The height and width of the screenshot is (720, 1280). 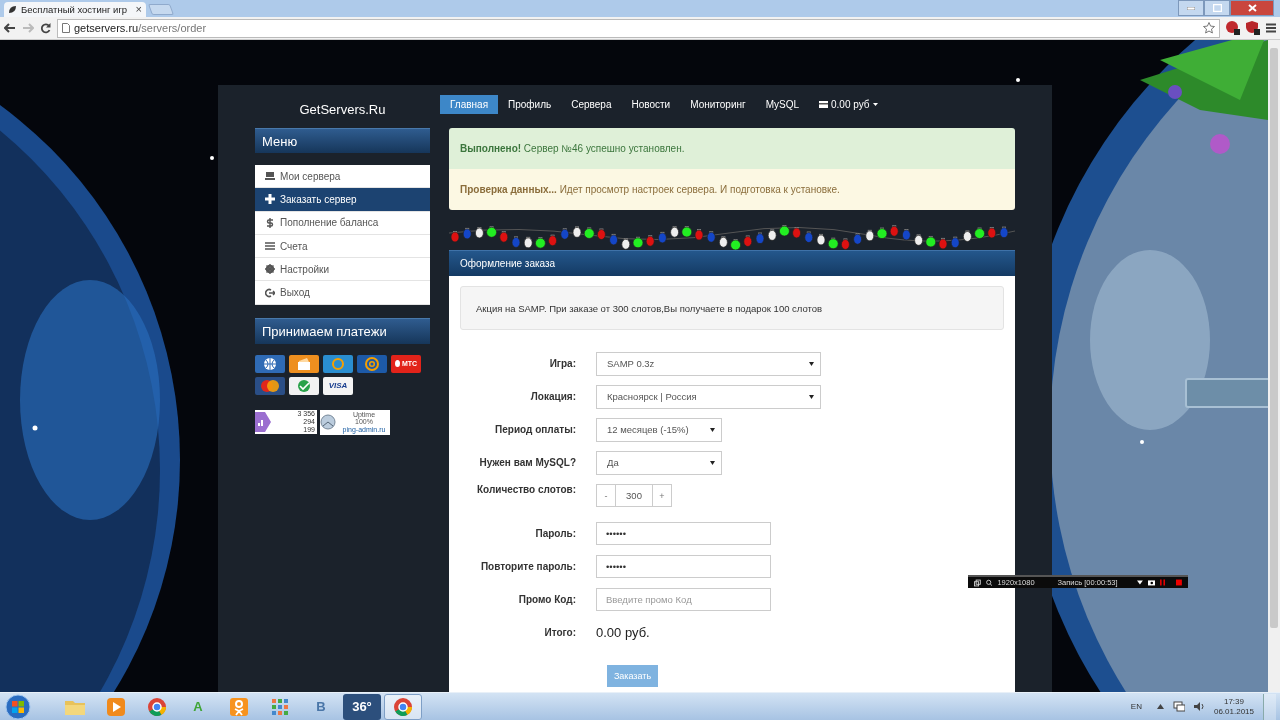 I want to click on site-logo: GetServers.Ru, so click(x=342, y=110).